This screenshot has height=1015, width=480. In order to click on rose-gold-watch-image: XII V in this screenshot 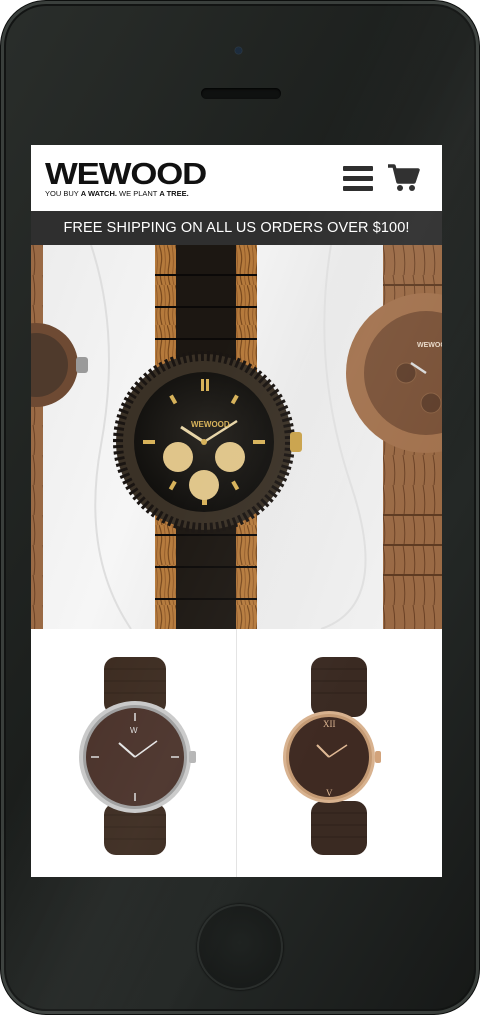, I will do `click(332, 756)`.